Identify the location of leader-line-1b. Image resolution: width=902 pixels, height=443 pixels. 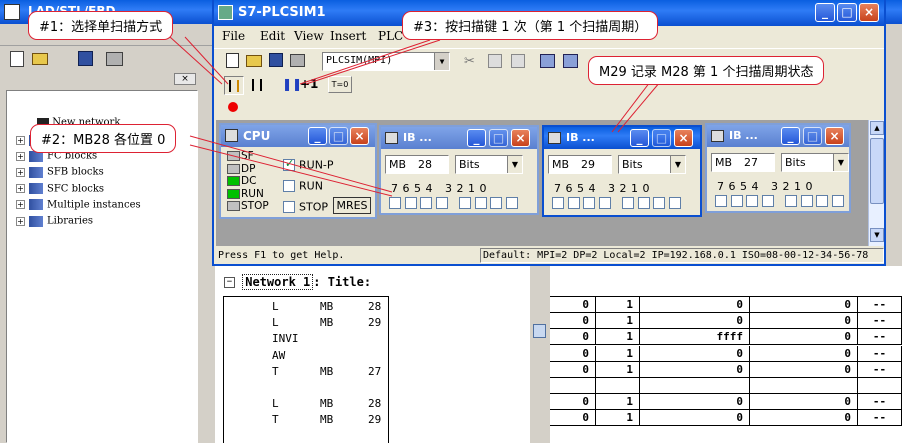
(196, 60).